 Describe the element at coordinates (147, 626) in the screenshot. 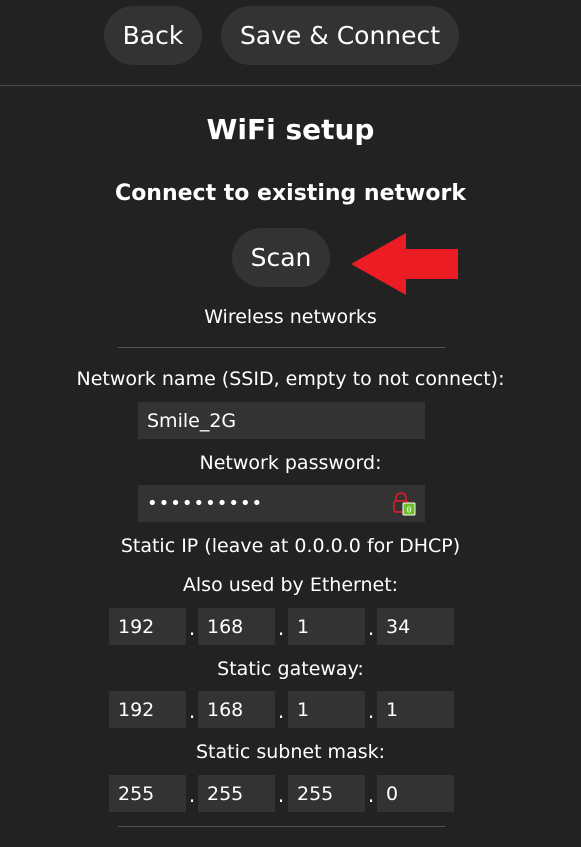

I see `static-ip-octet-1: 192` at that location.